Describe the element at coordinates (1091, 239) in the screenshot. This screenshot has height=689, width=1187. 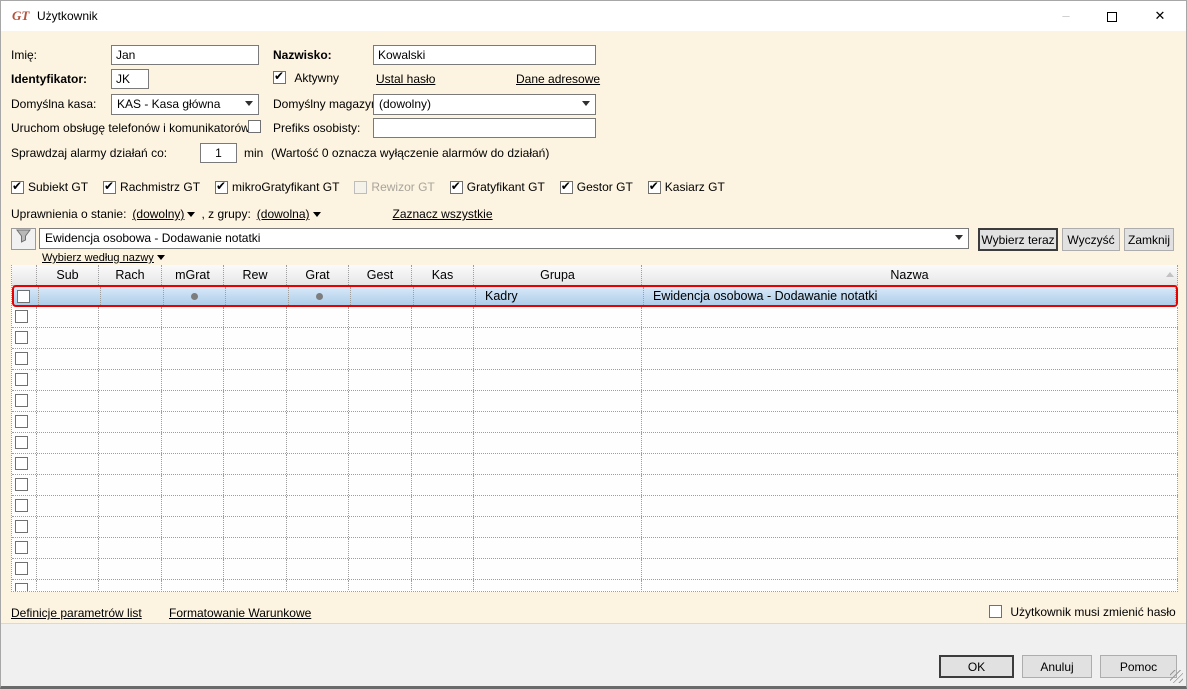
I see `wyczysc-button: Wyczyść` at that location.